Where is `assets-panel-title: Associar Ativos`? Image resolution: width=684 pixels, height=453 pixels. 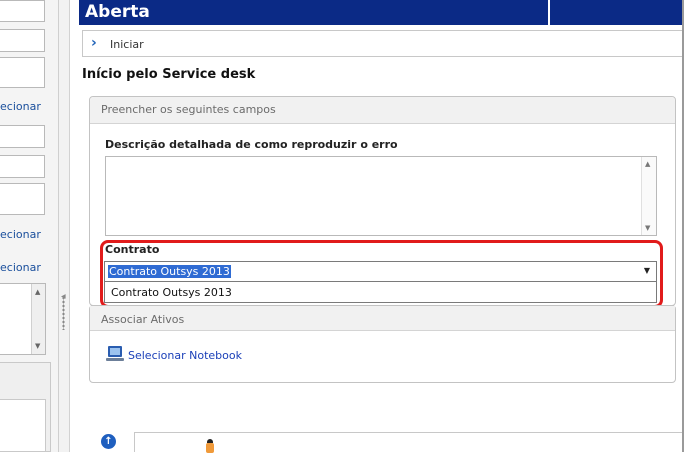 assets-panel-title: Associar Ativos is located at coordinates (143, 319).